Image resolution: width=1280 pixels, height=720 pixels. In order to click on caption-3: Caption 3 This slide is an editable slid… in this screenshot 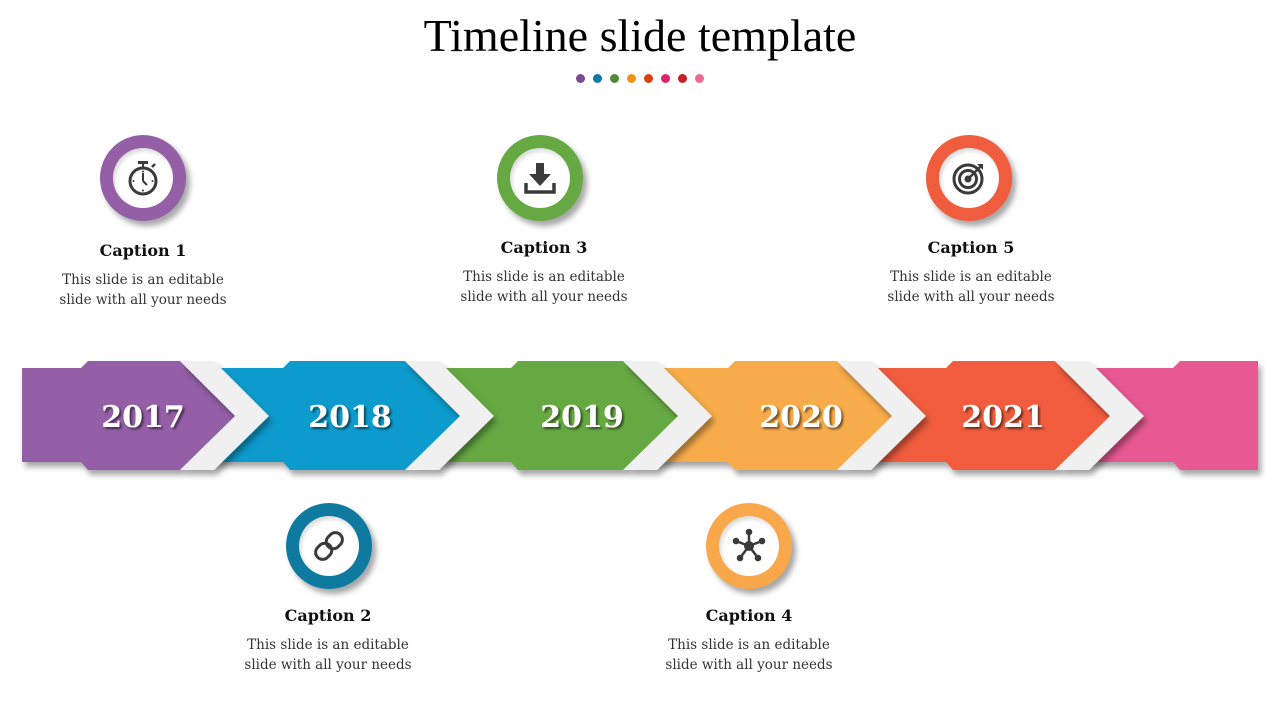, I will do `click(544, 272)`.